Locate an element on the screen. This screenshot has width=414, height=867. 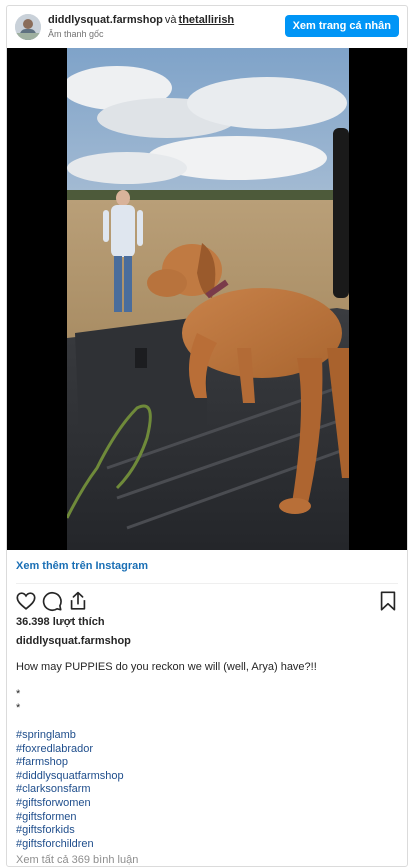
view-more-on-instagram-link: Xem thêm trên Instagram is located at coordinates (82, 566).